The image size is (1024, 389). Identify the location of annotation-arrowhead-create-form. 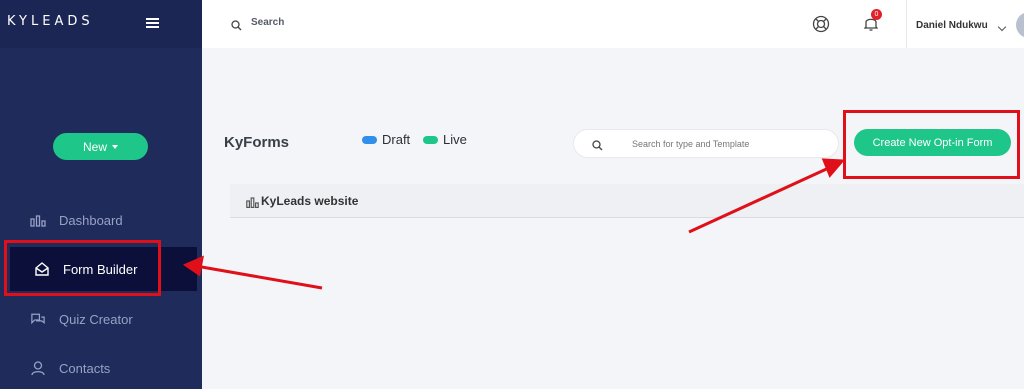
(833, 168).